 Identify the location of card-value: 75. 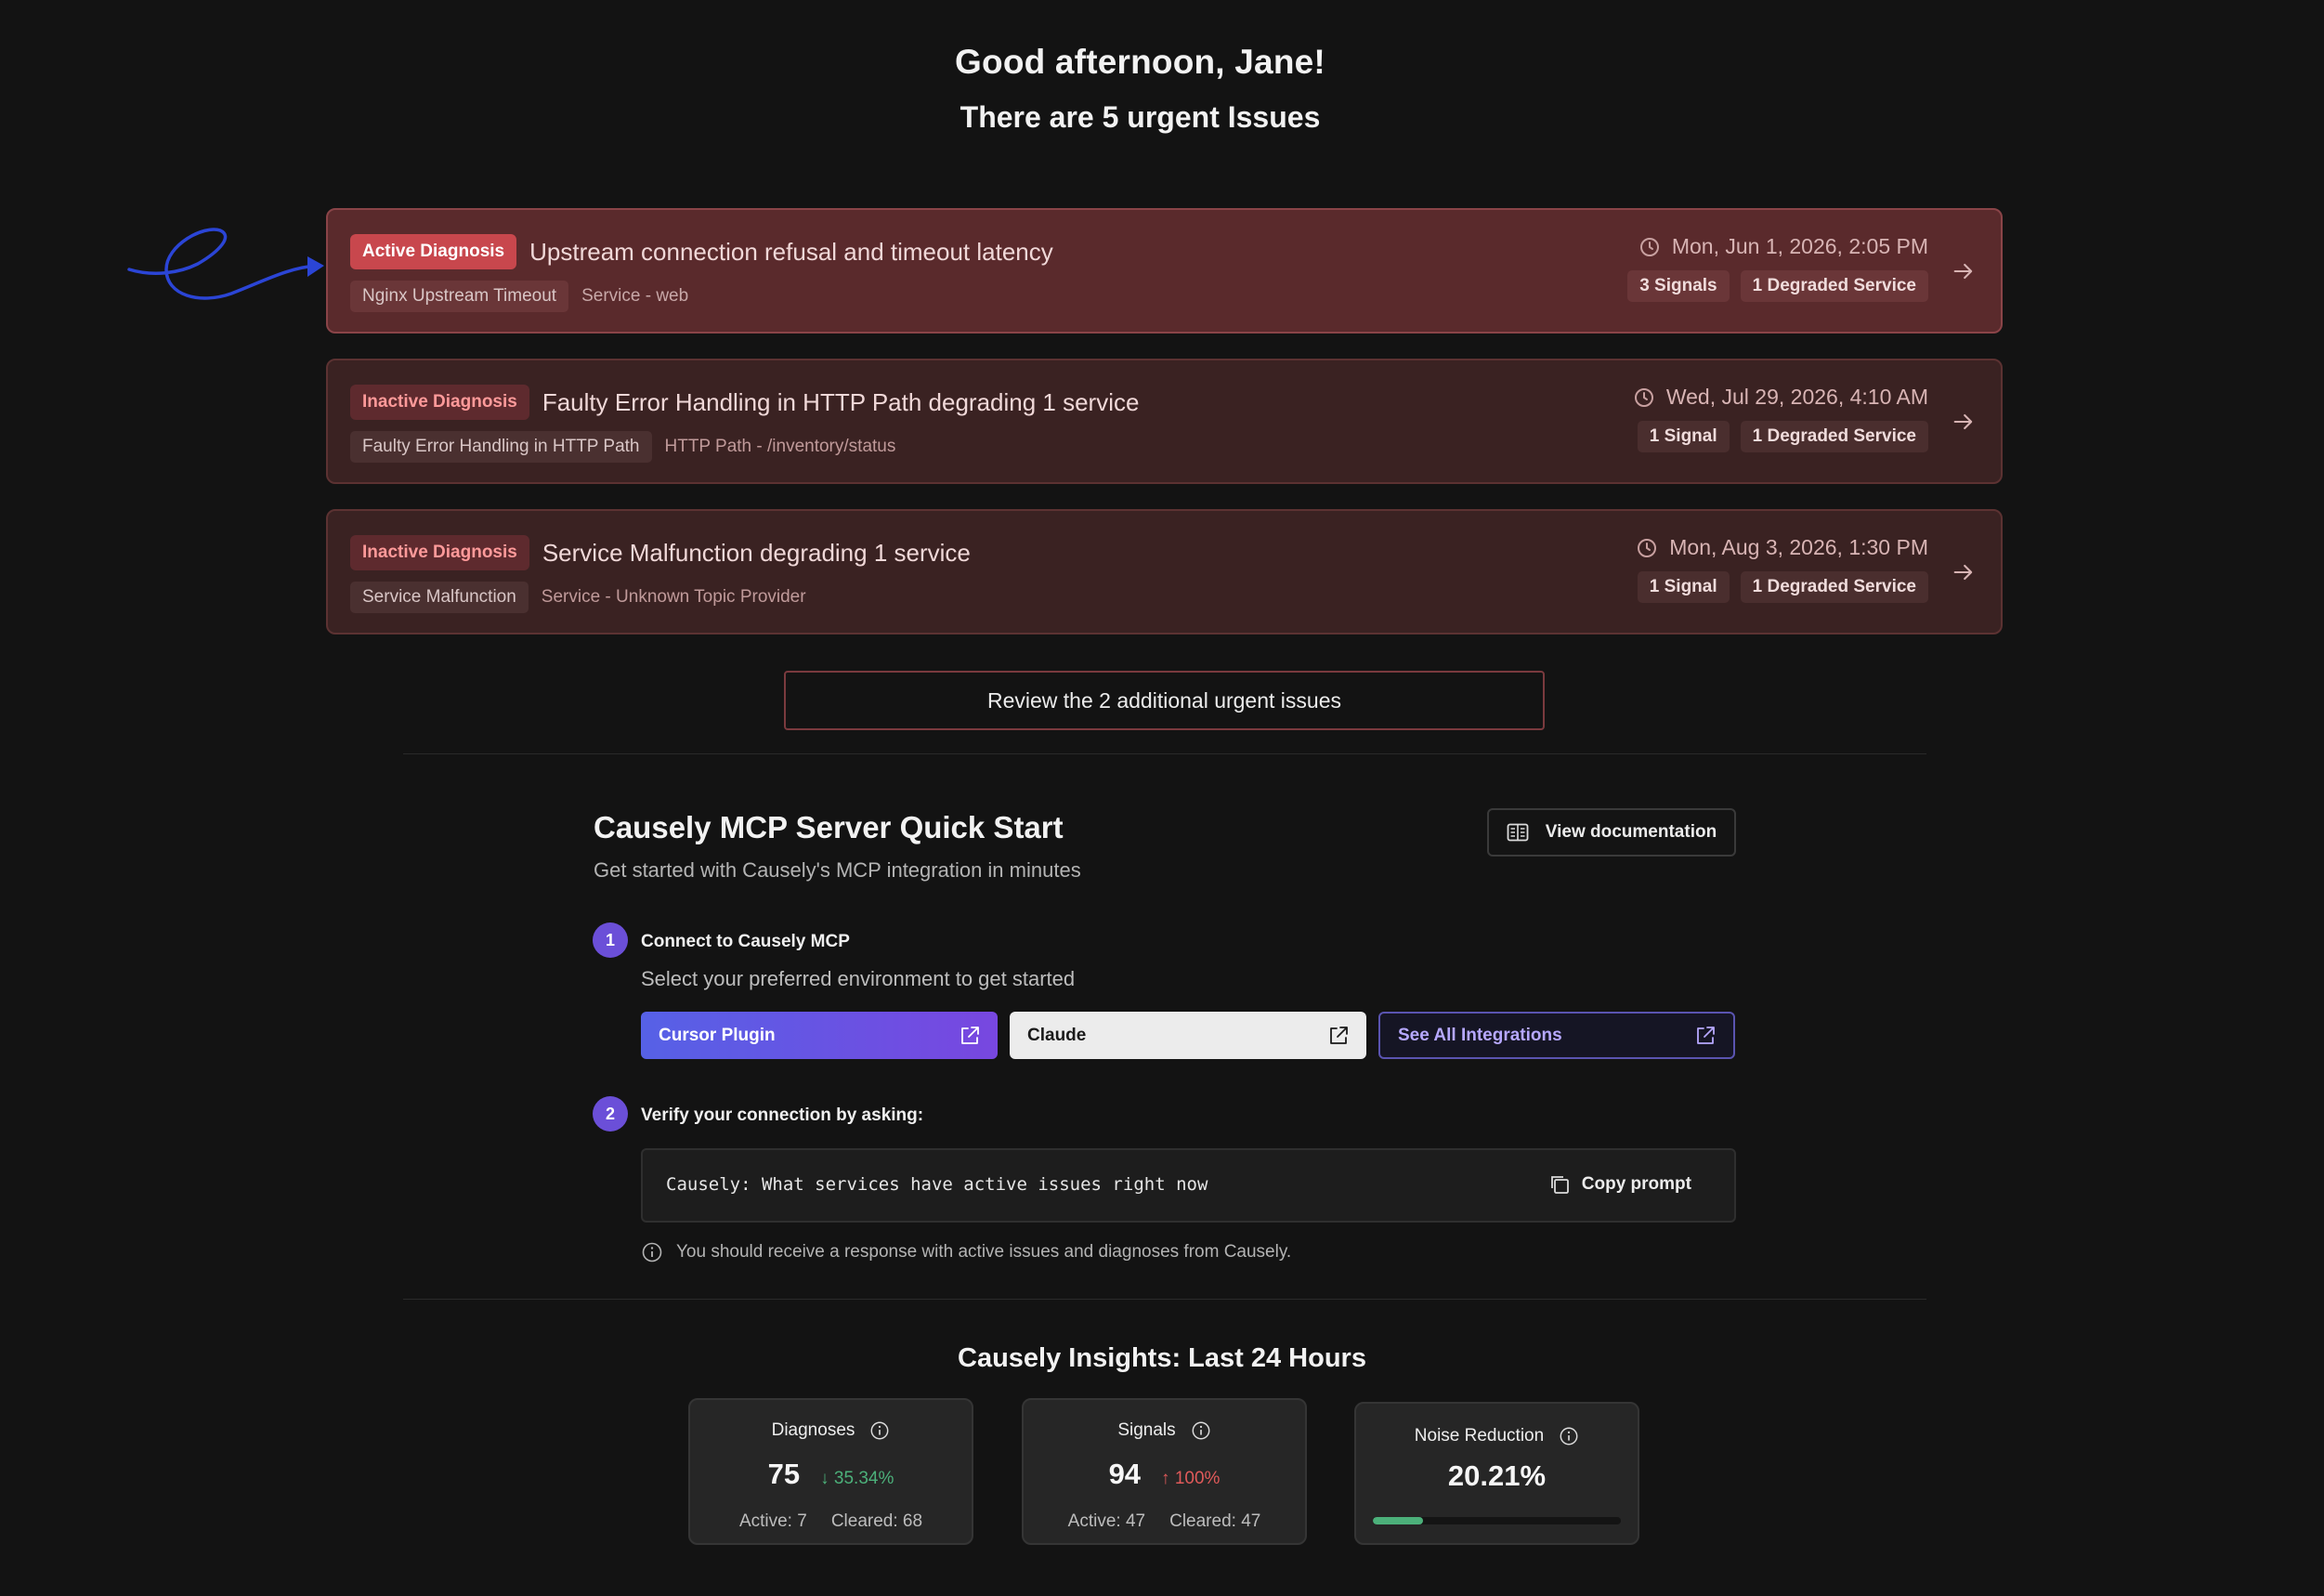
(784, 1474).